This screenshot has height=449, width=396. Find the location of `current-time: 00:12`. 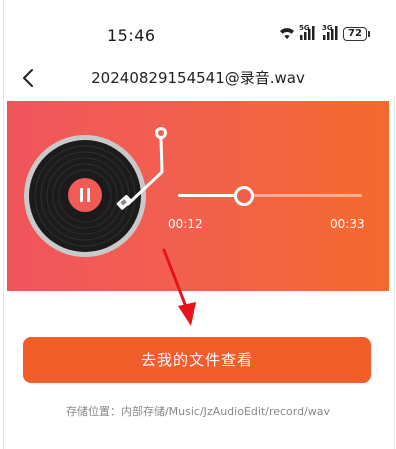

current-time: 00:12 is located at coordinates (185, 224).